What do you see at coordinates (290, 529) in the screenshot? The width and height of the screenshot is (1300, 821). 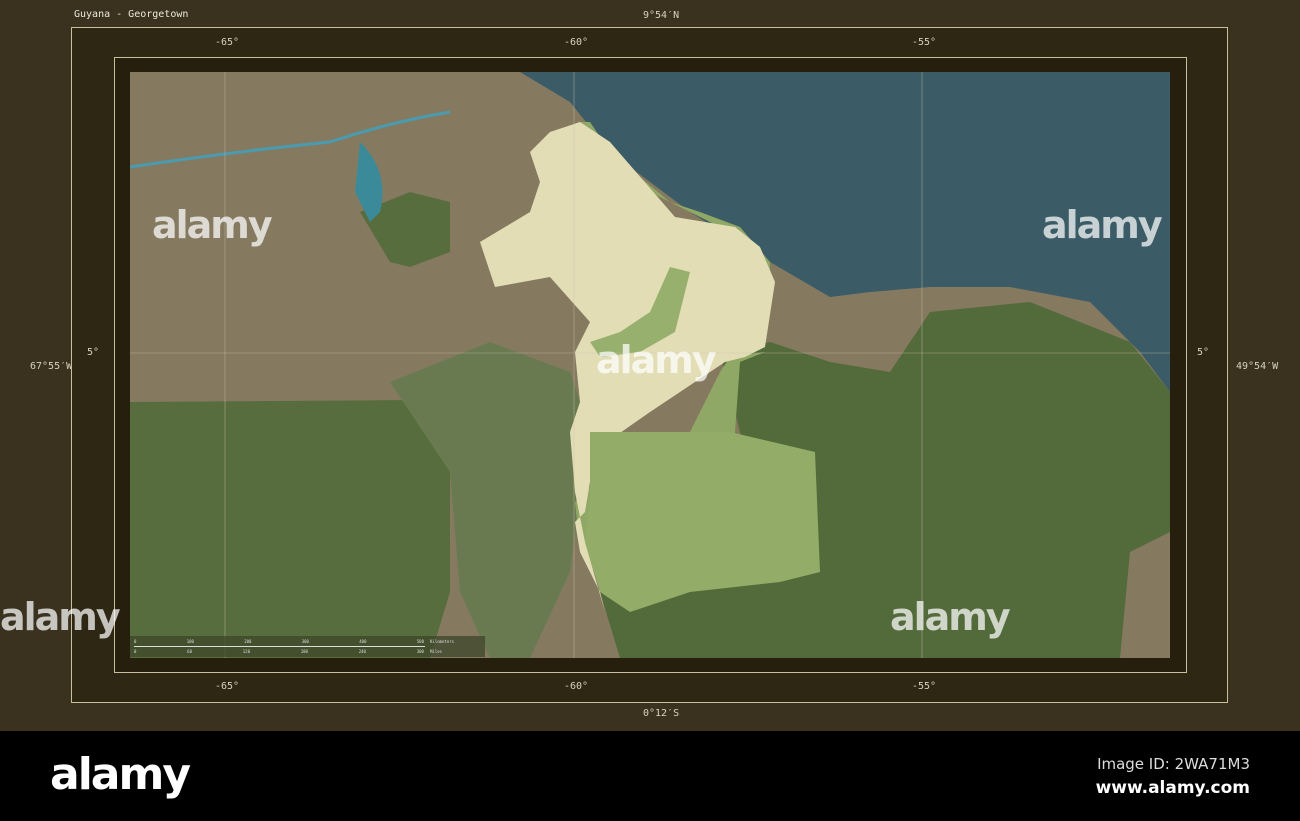 I see `forest-west` at bounding box center [290, 529].